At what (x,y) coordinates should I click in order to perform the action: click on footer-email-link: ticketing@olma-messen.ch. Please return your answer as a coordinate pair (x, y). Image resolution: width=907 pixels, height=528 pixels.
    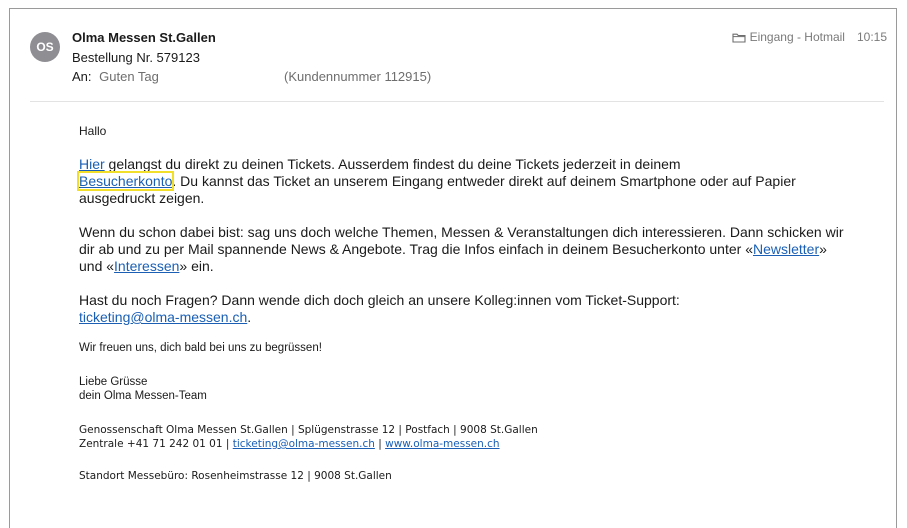
    Looking at the image, I should click on (304, 444).